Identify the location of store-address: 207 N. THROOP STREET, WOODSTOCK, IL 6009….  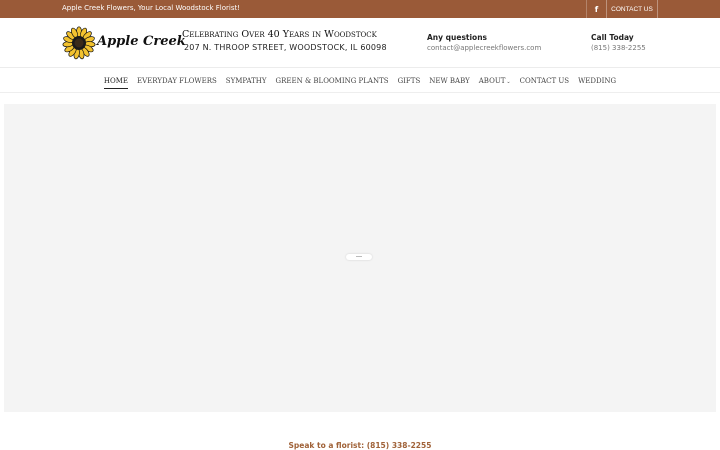
(285, 47).